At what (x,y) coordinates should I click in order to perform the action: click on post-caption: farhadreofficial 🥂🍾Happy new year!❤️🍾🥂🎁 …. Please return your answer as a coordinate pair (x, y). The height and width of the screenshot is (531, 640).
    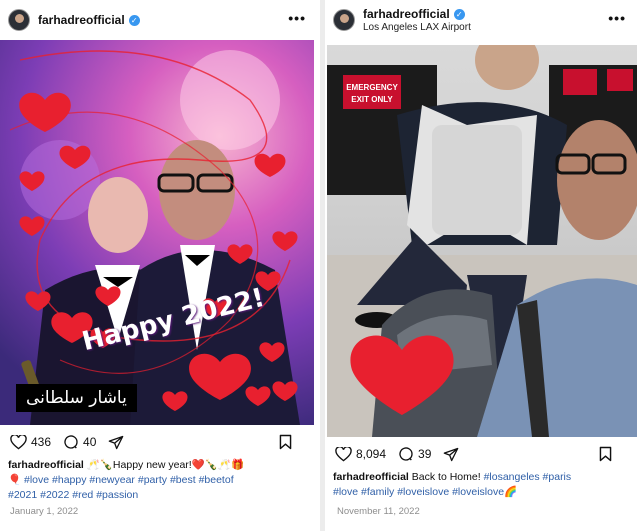
    Looking at the image, I should click on (160, 480).